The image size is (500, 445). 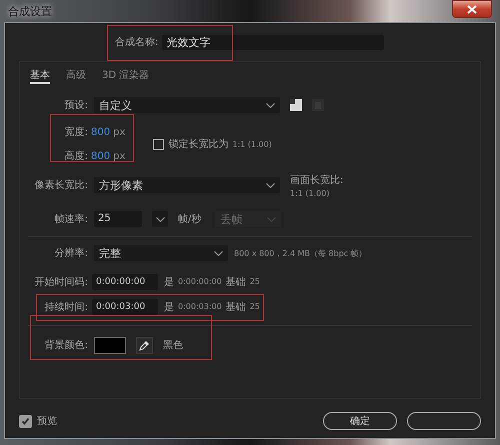 I want to click on timecode-text: 0:00:00:00, so click(x=200, y=281).